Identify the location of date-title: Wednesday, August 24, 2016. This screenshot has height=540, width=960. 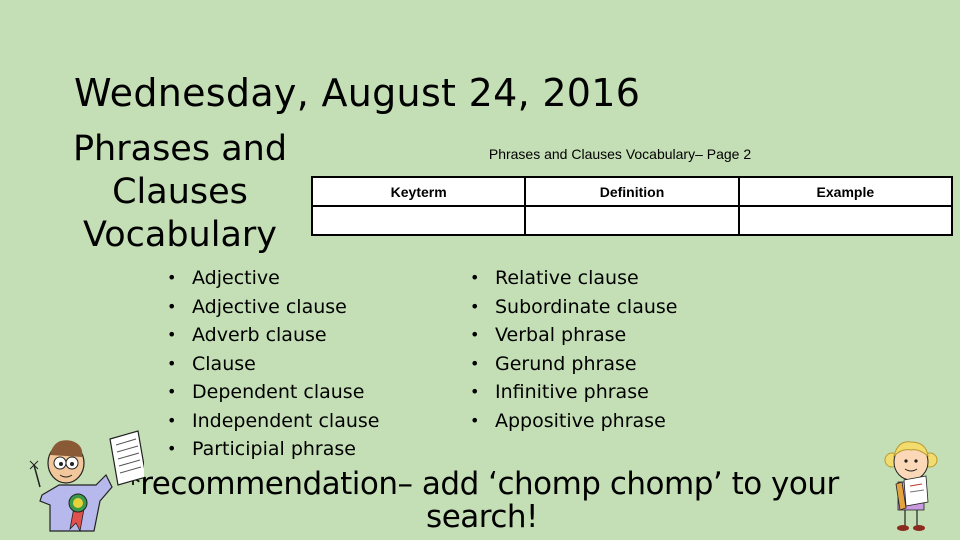
(357, 93).